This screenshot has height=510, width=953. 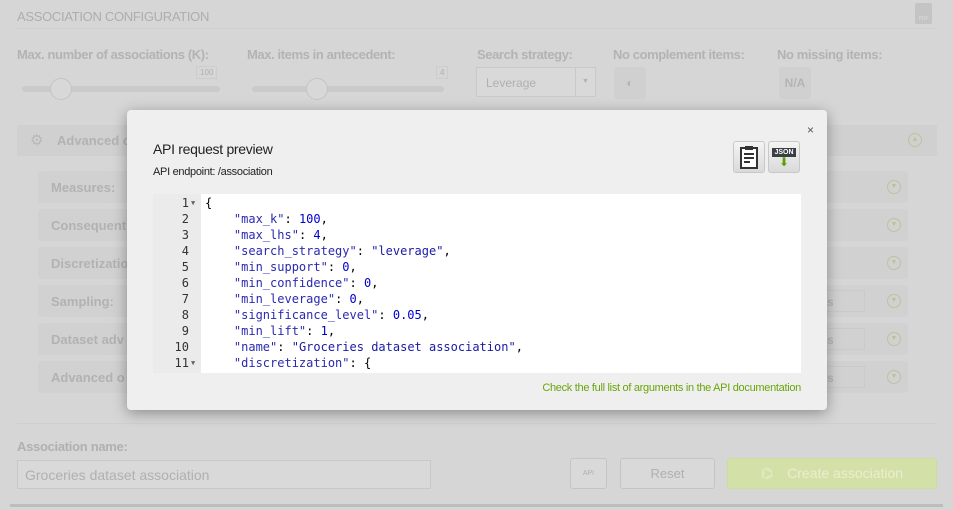 I want to click on line-number: 6, so click(x=185, y=283).